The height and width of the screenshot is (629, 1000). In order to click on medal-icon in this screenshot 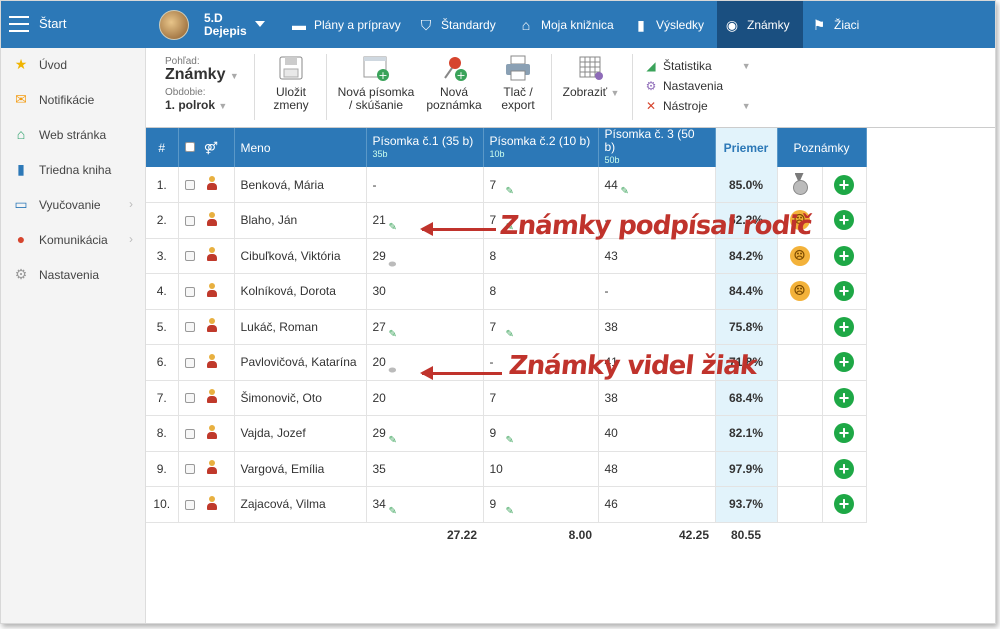, I will do `click(800, 184)`.